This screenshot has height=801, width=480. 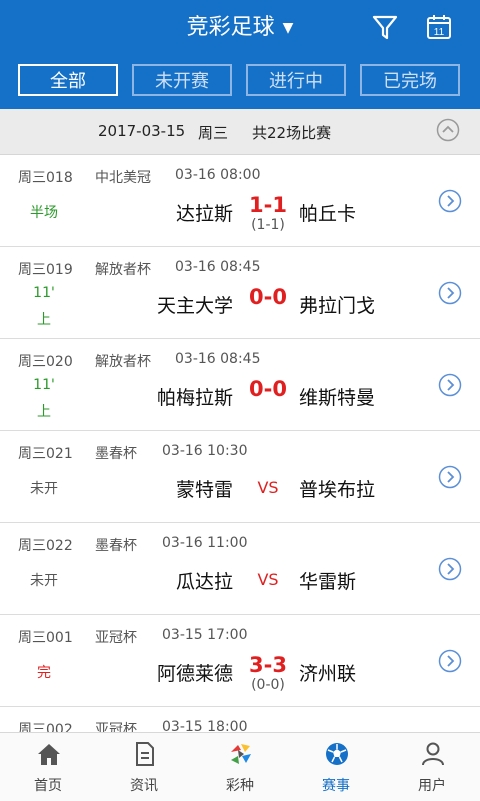 What do you see at coordinates (45, 546) in the screenshot?
I see `match-number: 周三022` at bounding box center [45, 546].